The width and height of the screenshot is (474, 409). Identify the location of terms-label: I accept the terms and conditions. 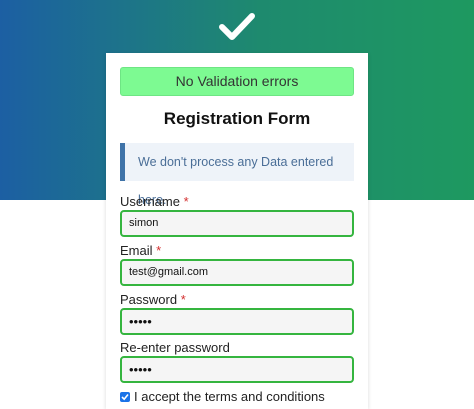
(229, 396).